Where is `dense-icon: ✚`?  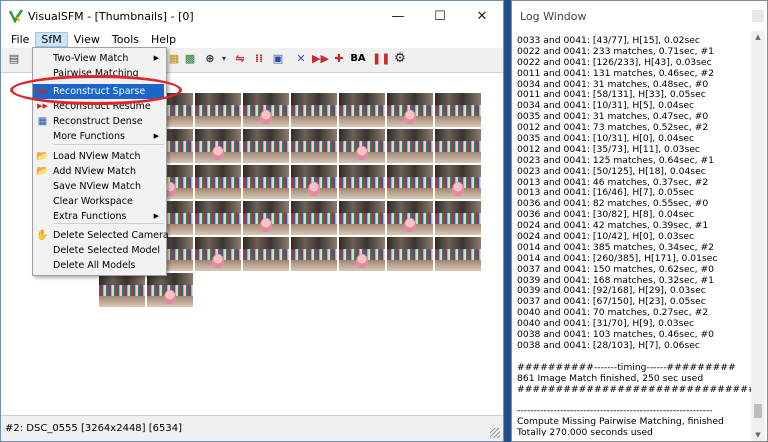
dense-icon: ✚ is located at coordinates (339, 59).